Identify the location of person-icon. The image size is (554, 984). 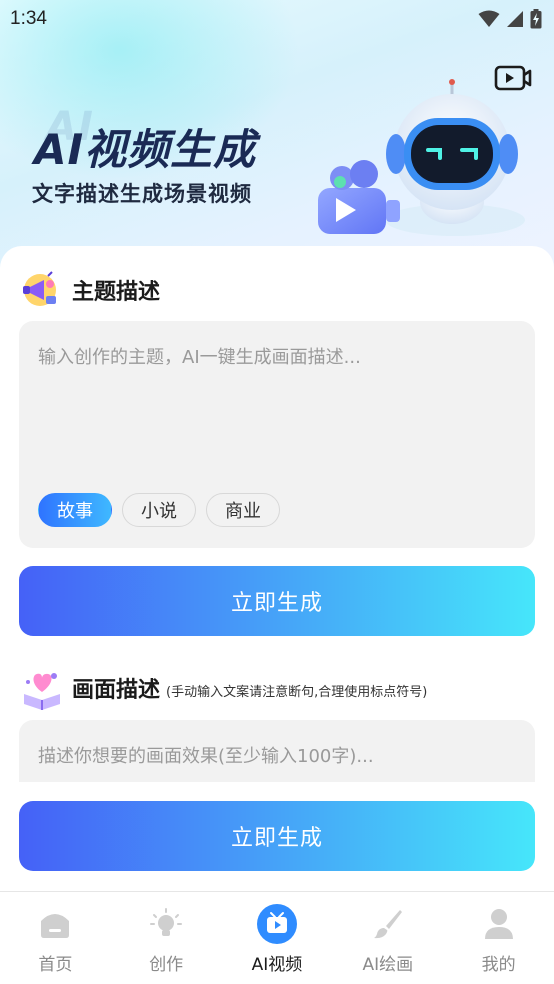
(498, 924).